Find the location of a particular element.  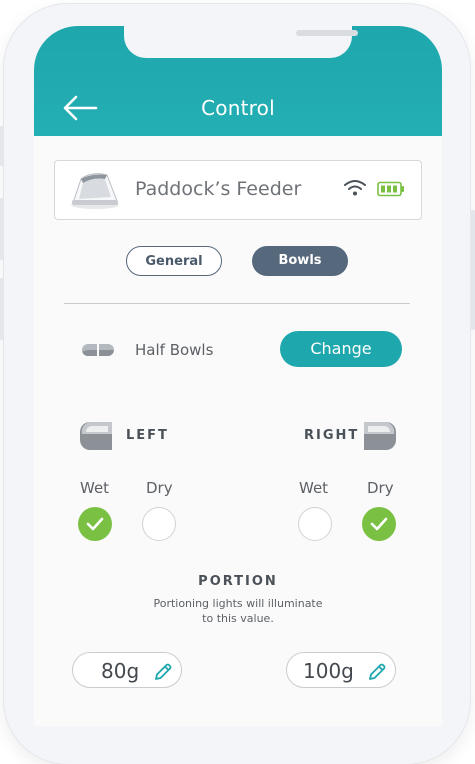

portion-title: PORTION is located at coordinates (238, 581).